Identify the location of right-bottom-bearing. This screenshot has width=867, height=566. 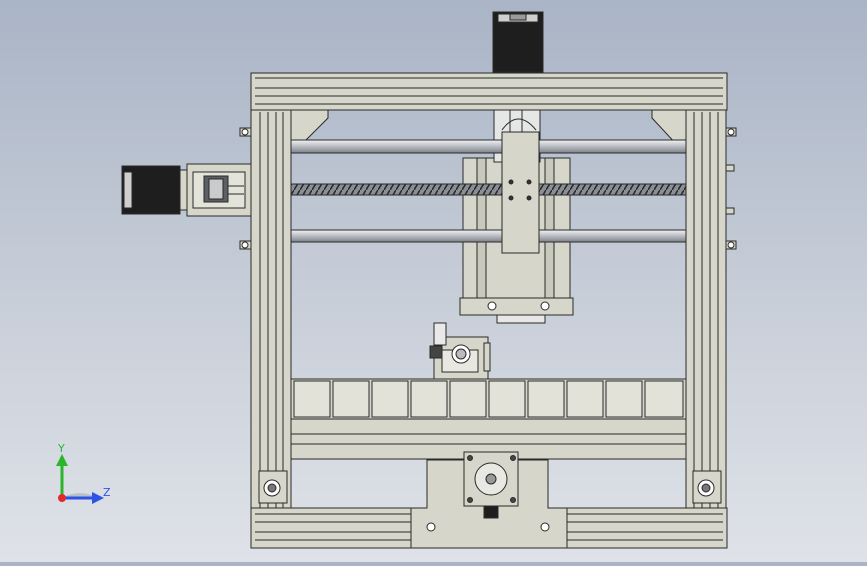
(707, 487).